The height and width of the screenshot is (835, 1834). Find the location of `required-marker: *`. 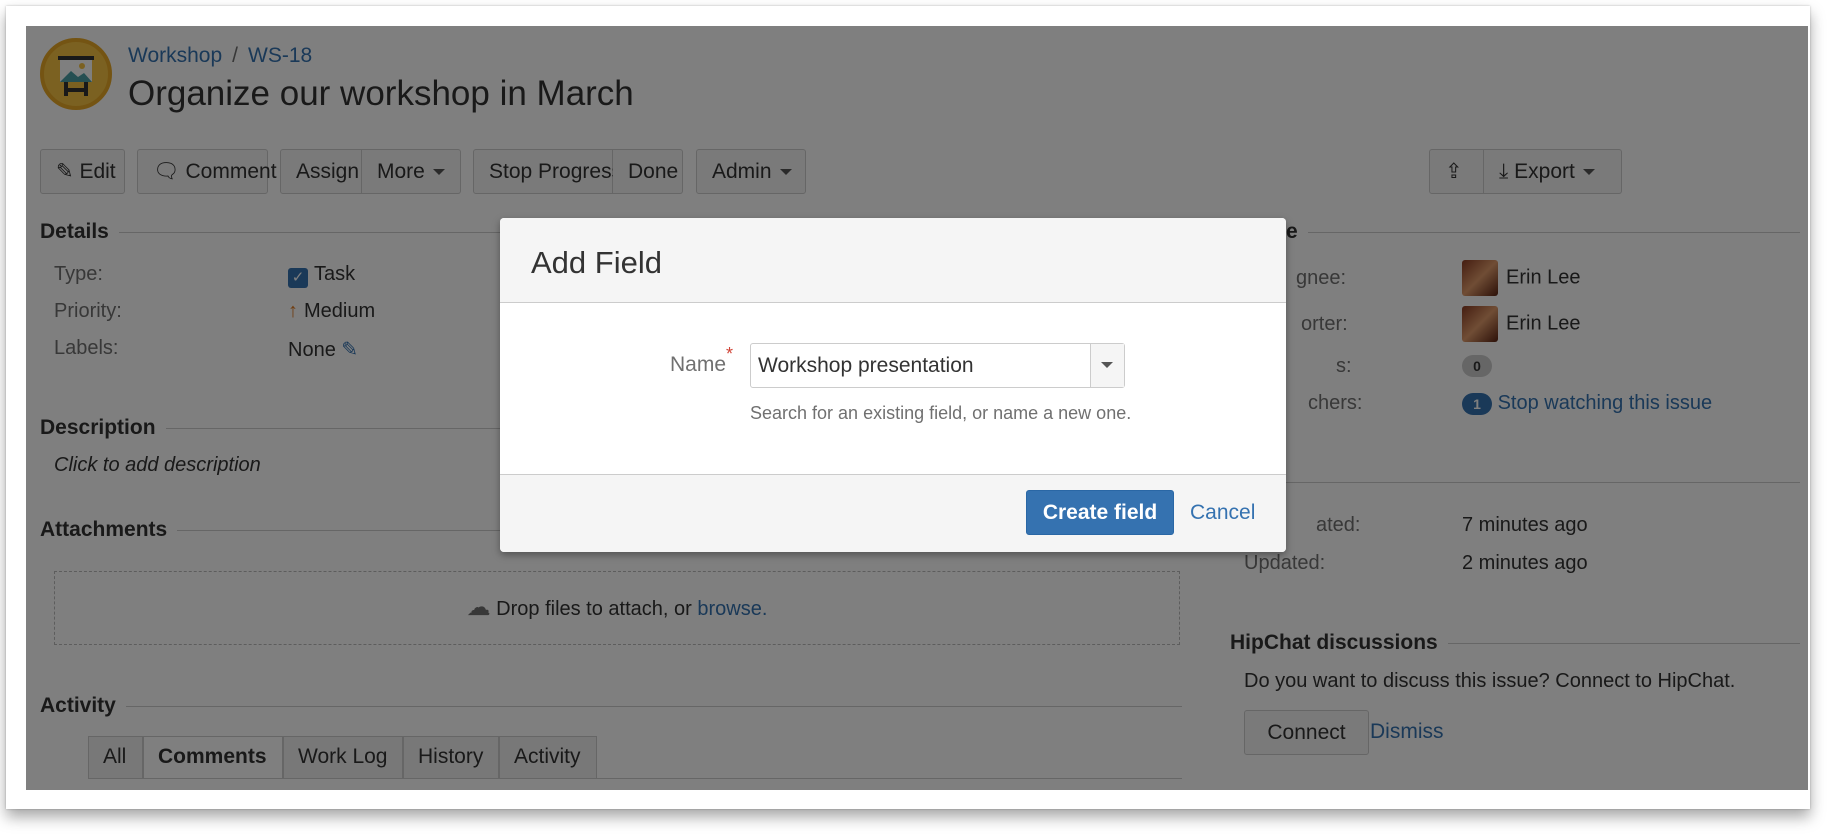

required-marker: * is located at coordinates (730, 354).